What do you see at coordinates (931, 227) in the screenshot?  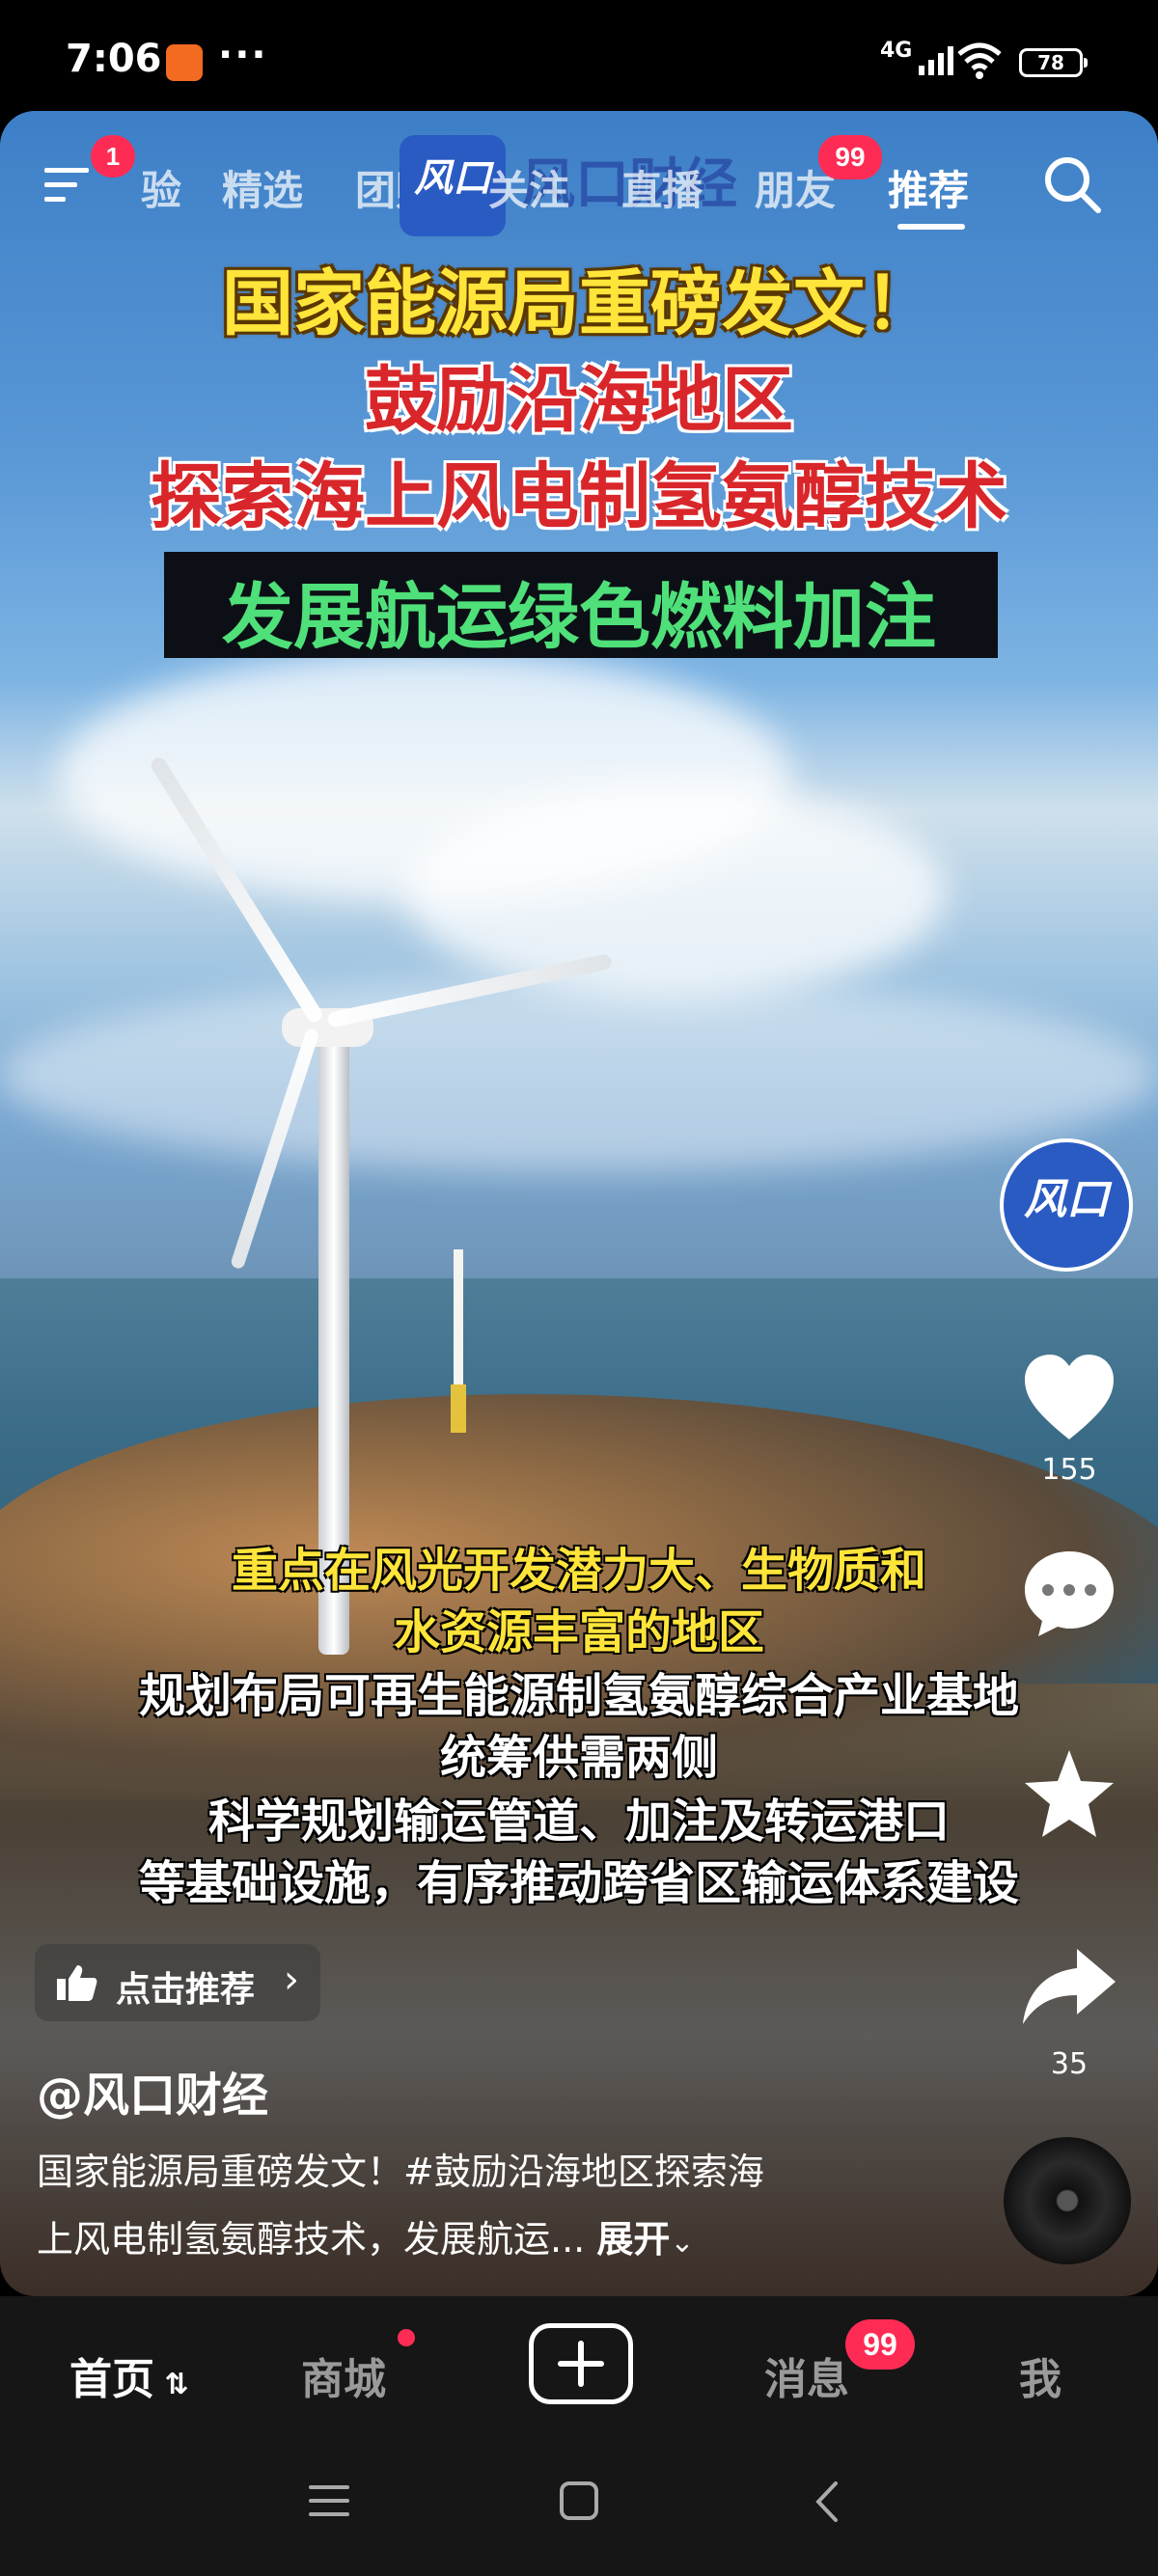 I see `active-tab-indicator` at bounding box center [931, 227].